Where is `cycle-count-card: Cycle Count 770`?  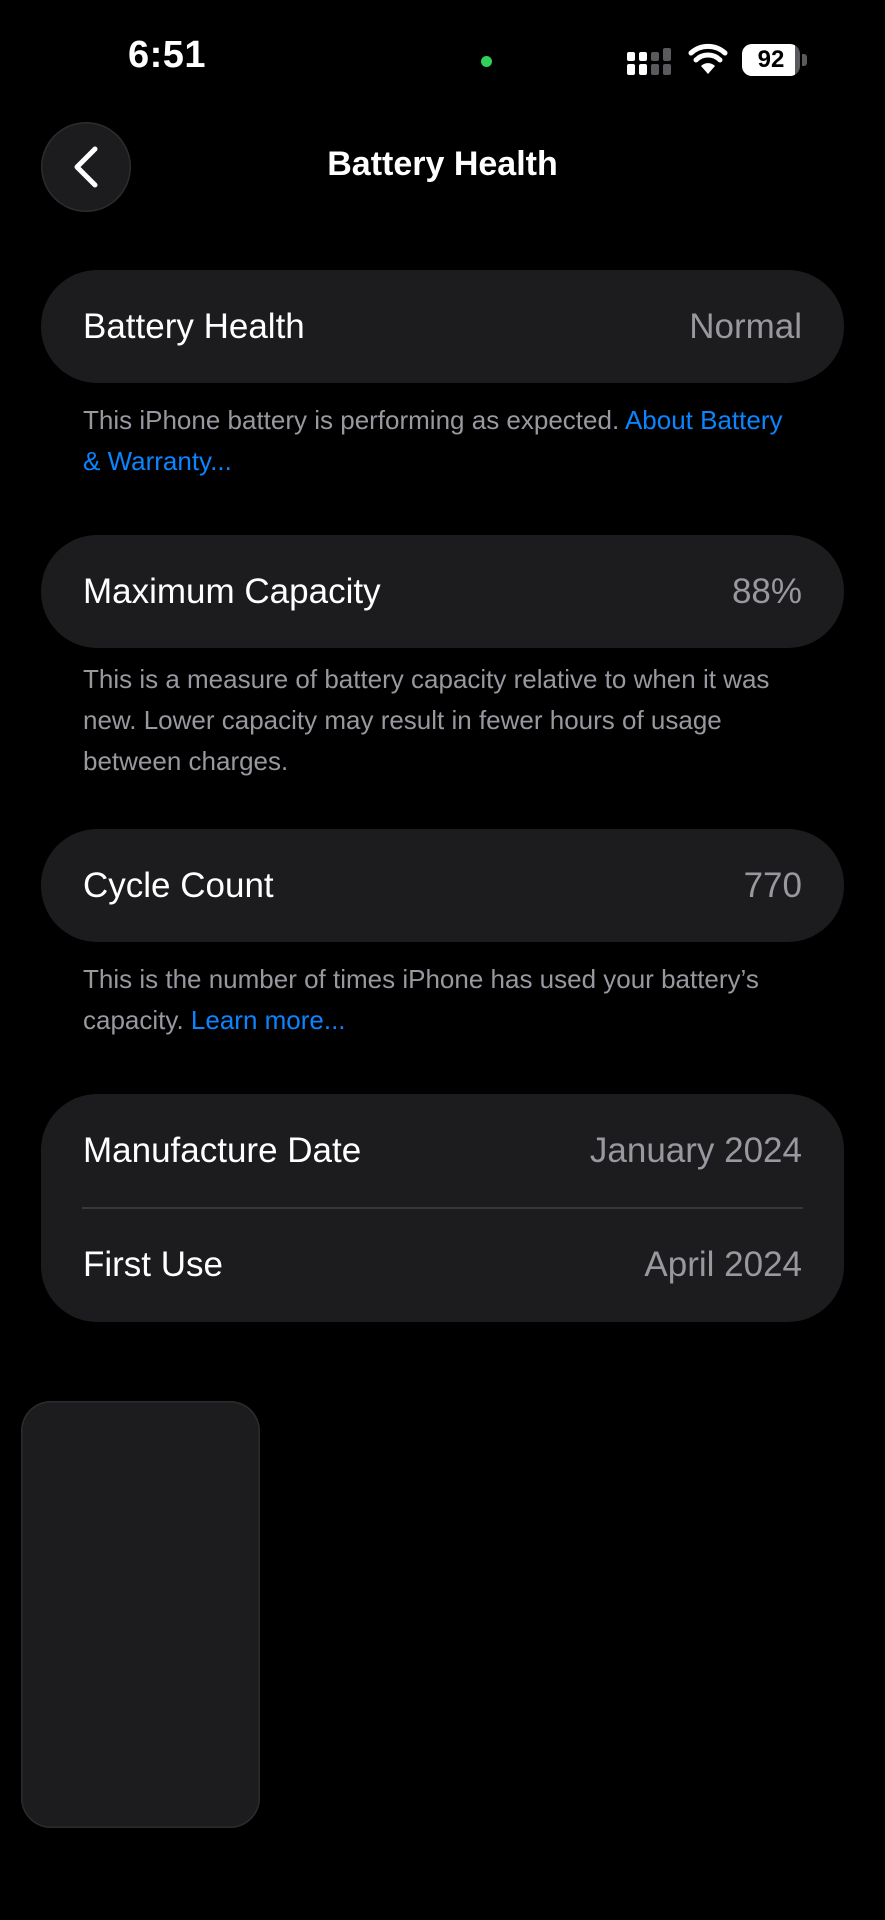
cycle-count-card: Cycle Count 770 is located at coordinates (442, 885).